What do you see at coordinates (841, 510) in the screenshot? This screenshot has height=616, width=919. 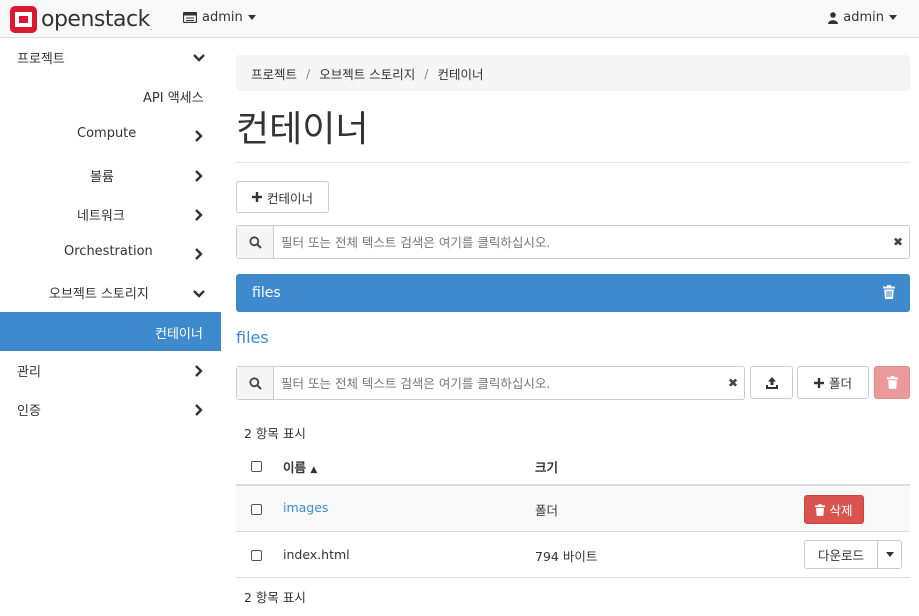 I see `delete-label: 삭제` at bounding box center [841, 510].